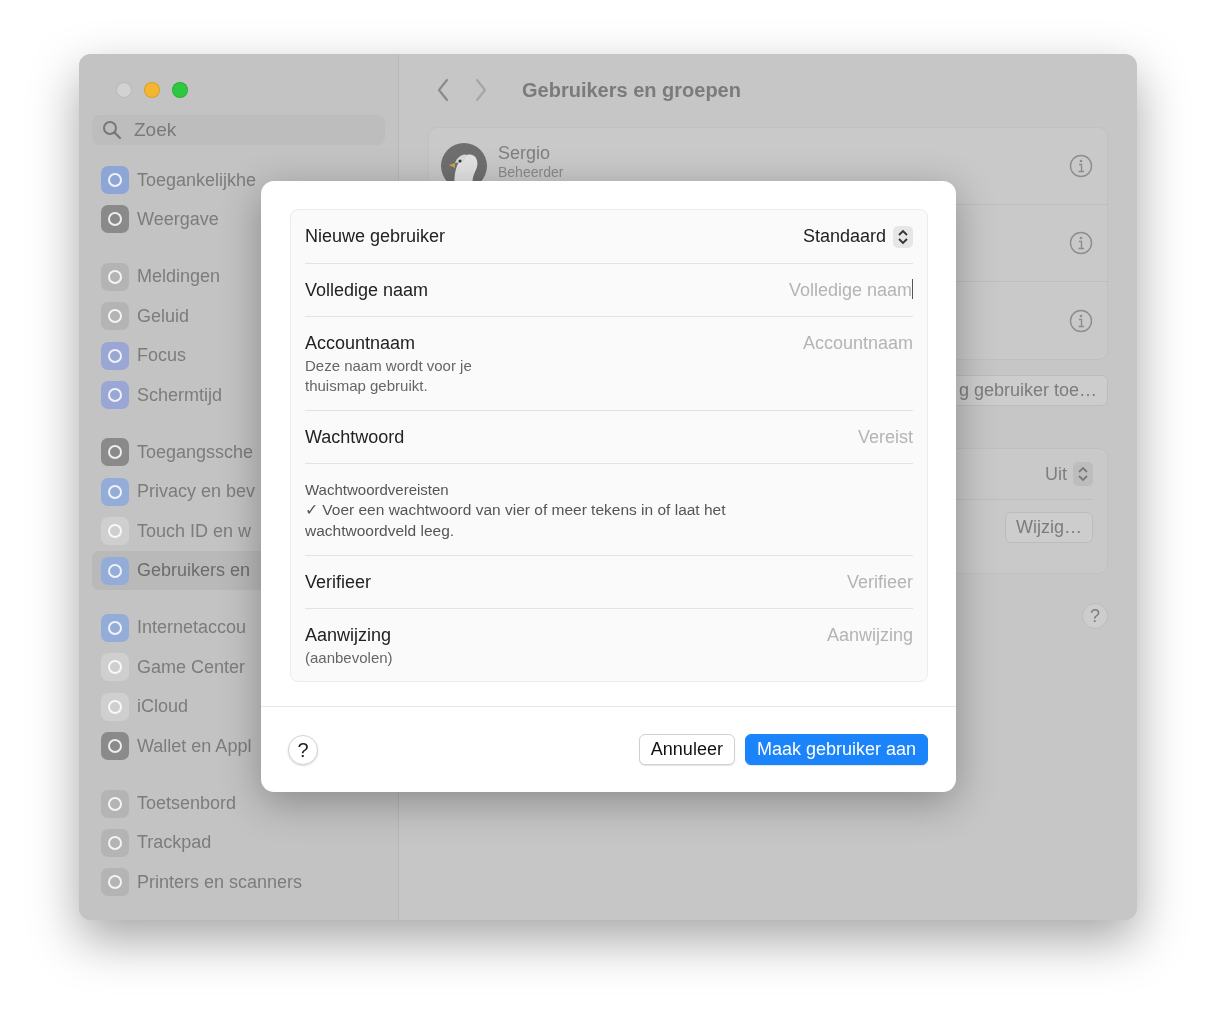  What do you see at coordinates (836, 749) in the screenshot?
I see `create-user-button: Maak gebruiker aan` at bounding box center [836, 749].